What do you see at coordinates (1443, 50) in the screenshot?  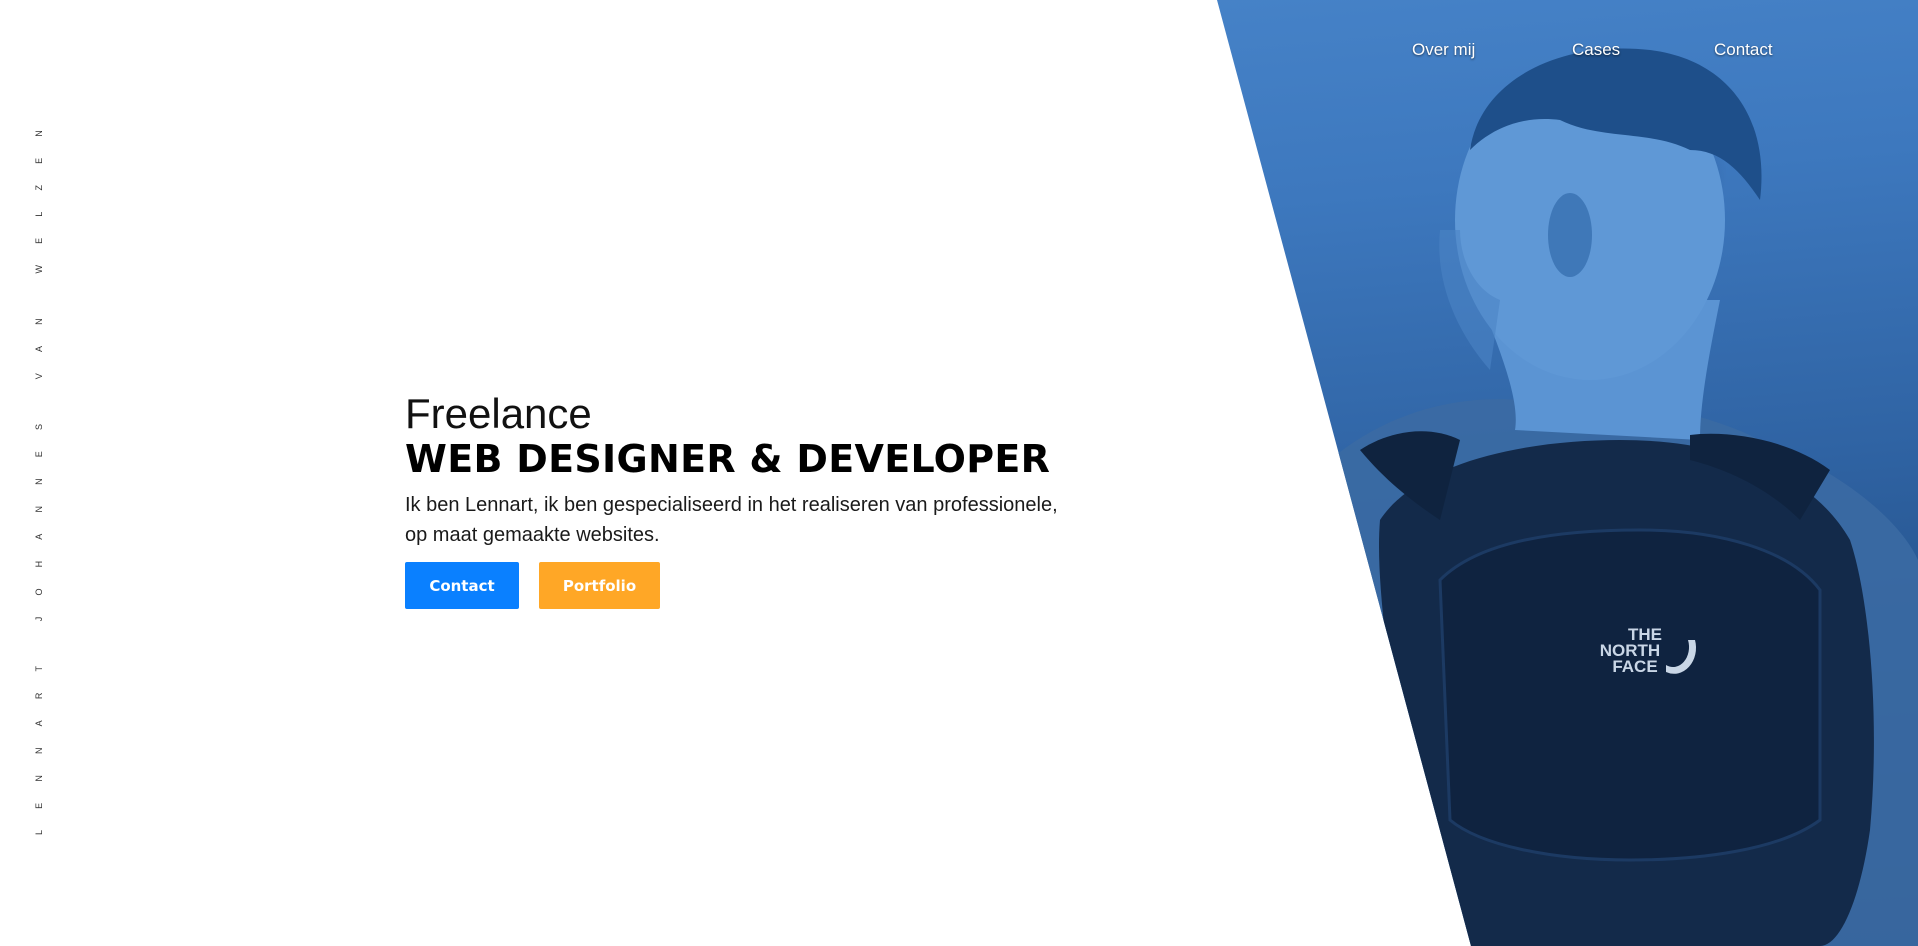 I see `nav-item-over-mij: Over mij` at bounding box center [1443, 50].